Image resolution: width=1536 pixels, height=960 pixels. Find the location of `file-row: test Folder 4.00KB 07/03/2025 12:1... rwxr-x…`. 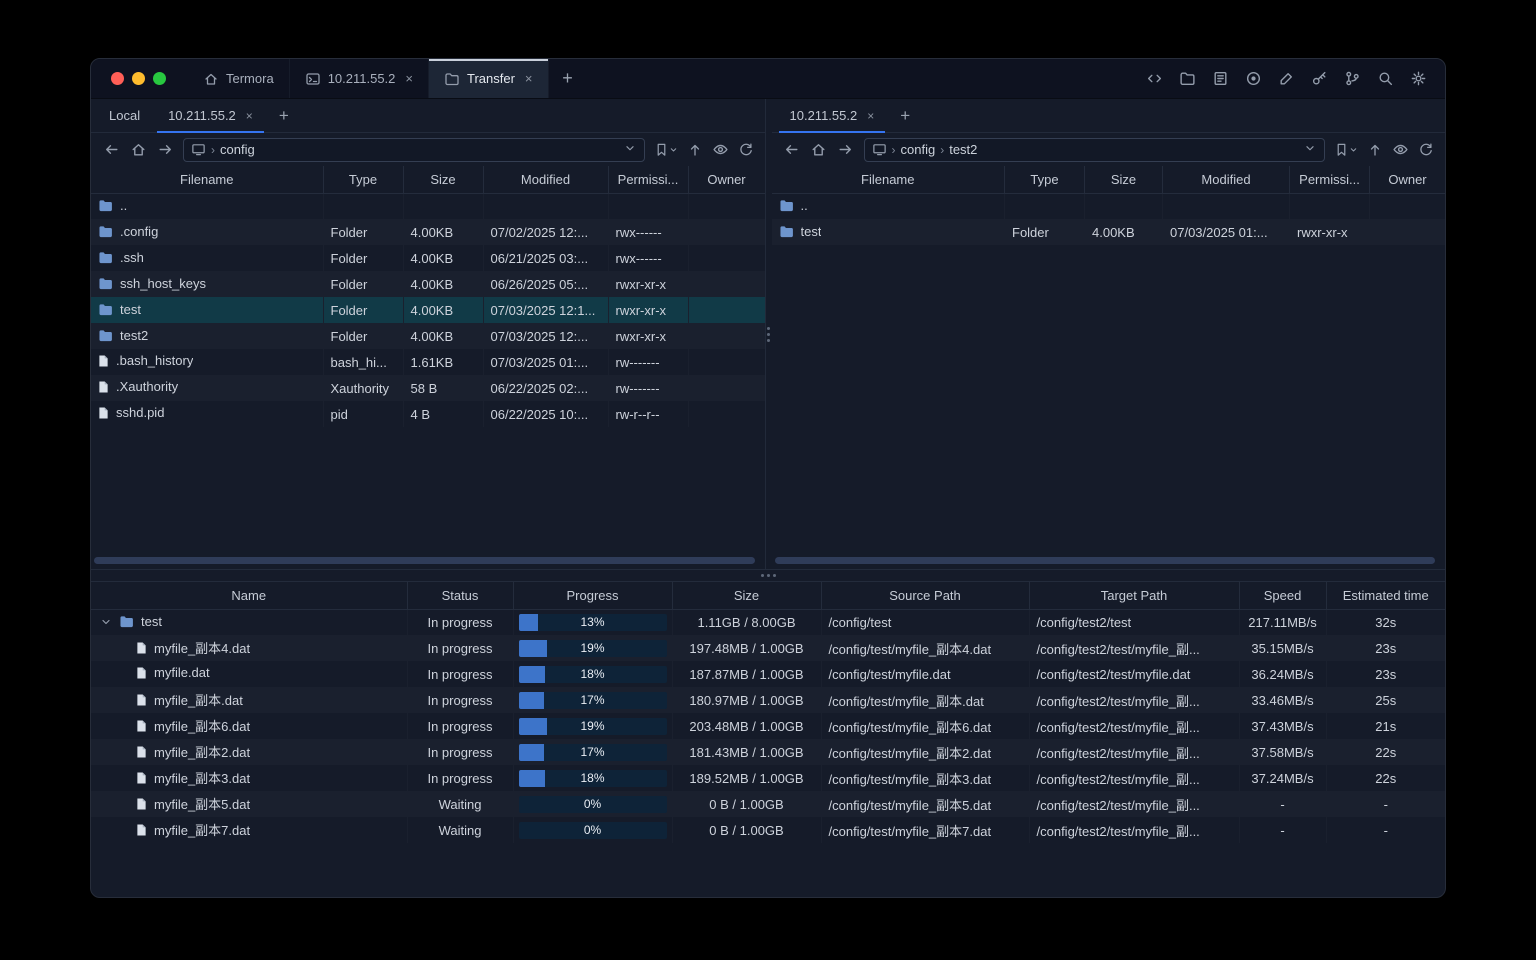

file-row: test Folder 4.00KB 07/03/2025 12:1... rwxr-x… is located at coordinates (428, 310).